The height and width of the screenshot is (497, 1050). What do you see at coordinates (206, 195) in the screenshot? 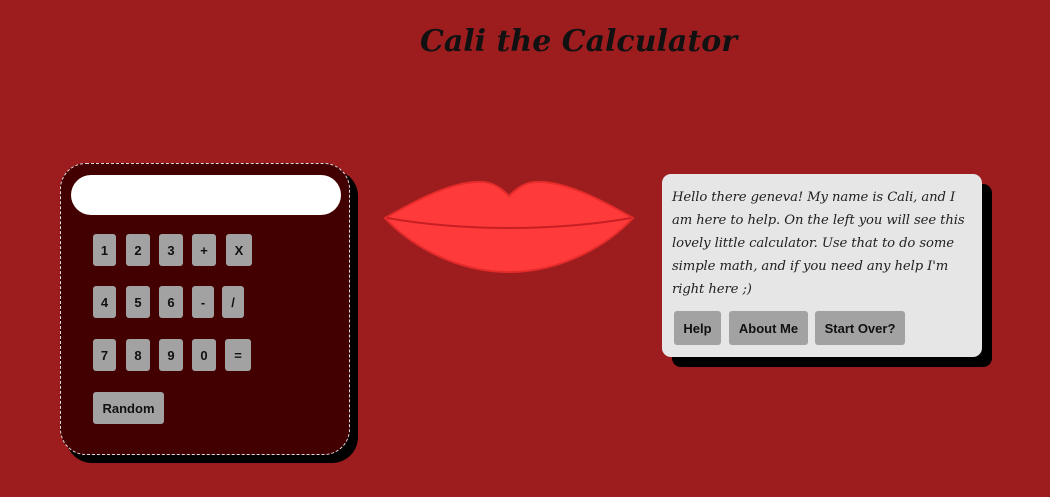
I see `calculator-display` at bounding box center [206, 195].